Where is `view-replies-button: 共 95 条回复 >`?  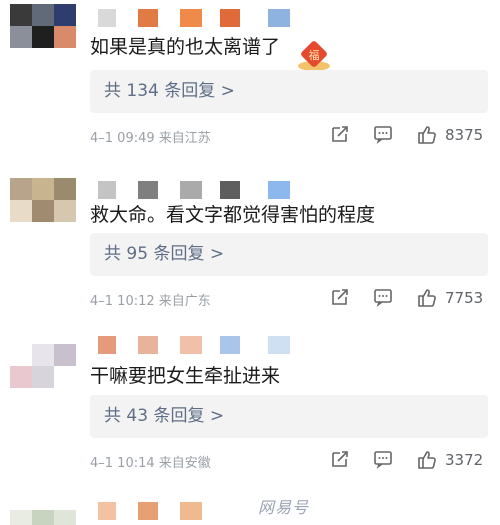 view-replies-button: 共 95 条回复 > is located at coordinates (289, 254).